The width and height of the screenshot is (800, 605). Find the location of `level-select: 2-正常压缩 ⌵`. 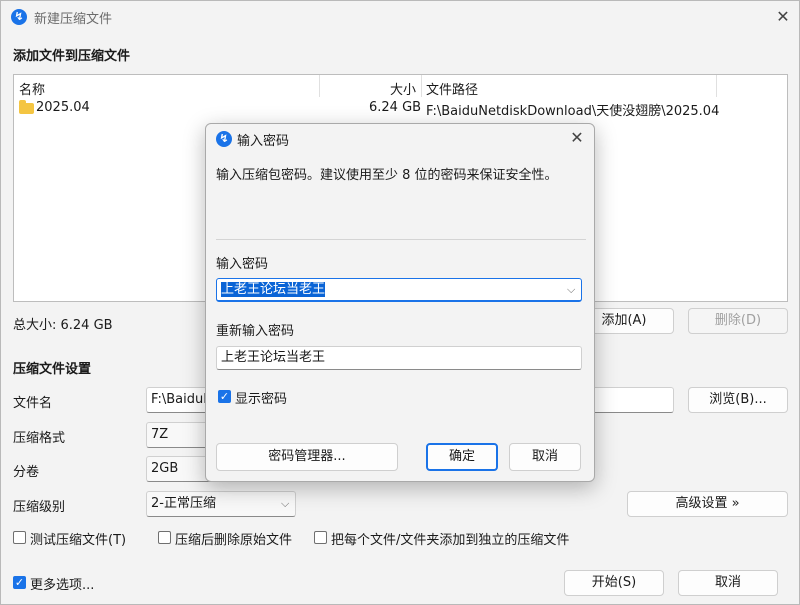

level-select: 2-正常压缩 ⌵ is located at coordinates (221, 504).